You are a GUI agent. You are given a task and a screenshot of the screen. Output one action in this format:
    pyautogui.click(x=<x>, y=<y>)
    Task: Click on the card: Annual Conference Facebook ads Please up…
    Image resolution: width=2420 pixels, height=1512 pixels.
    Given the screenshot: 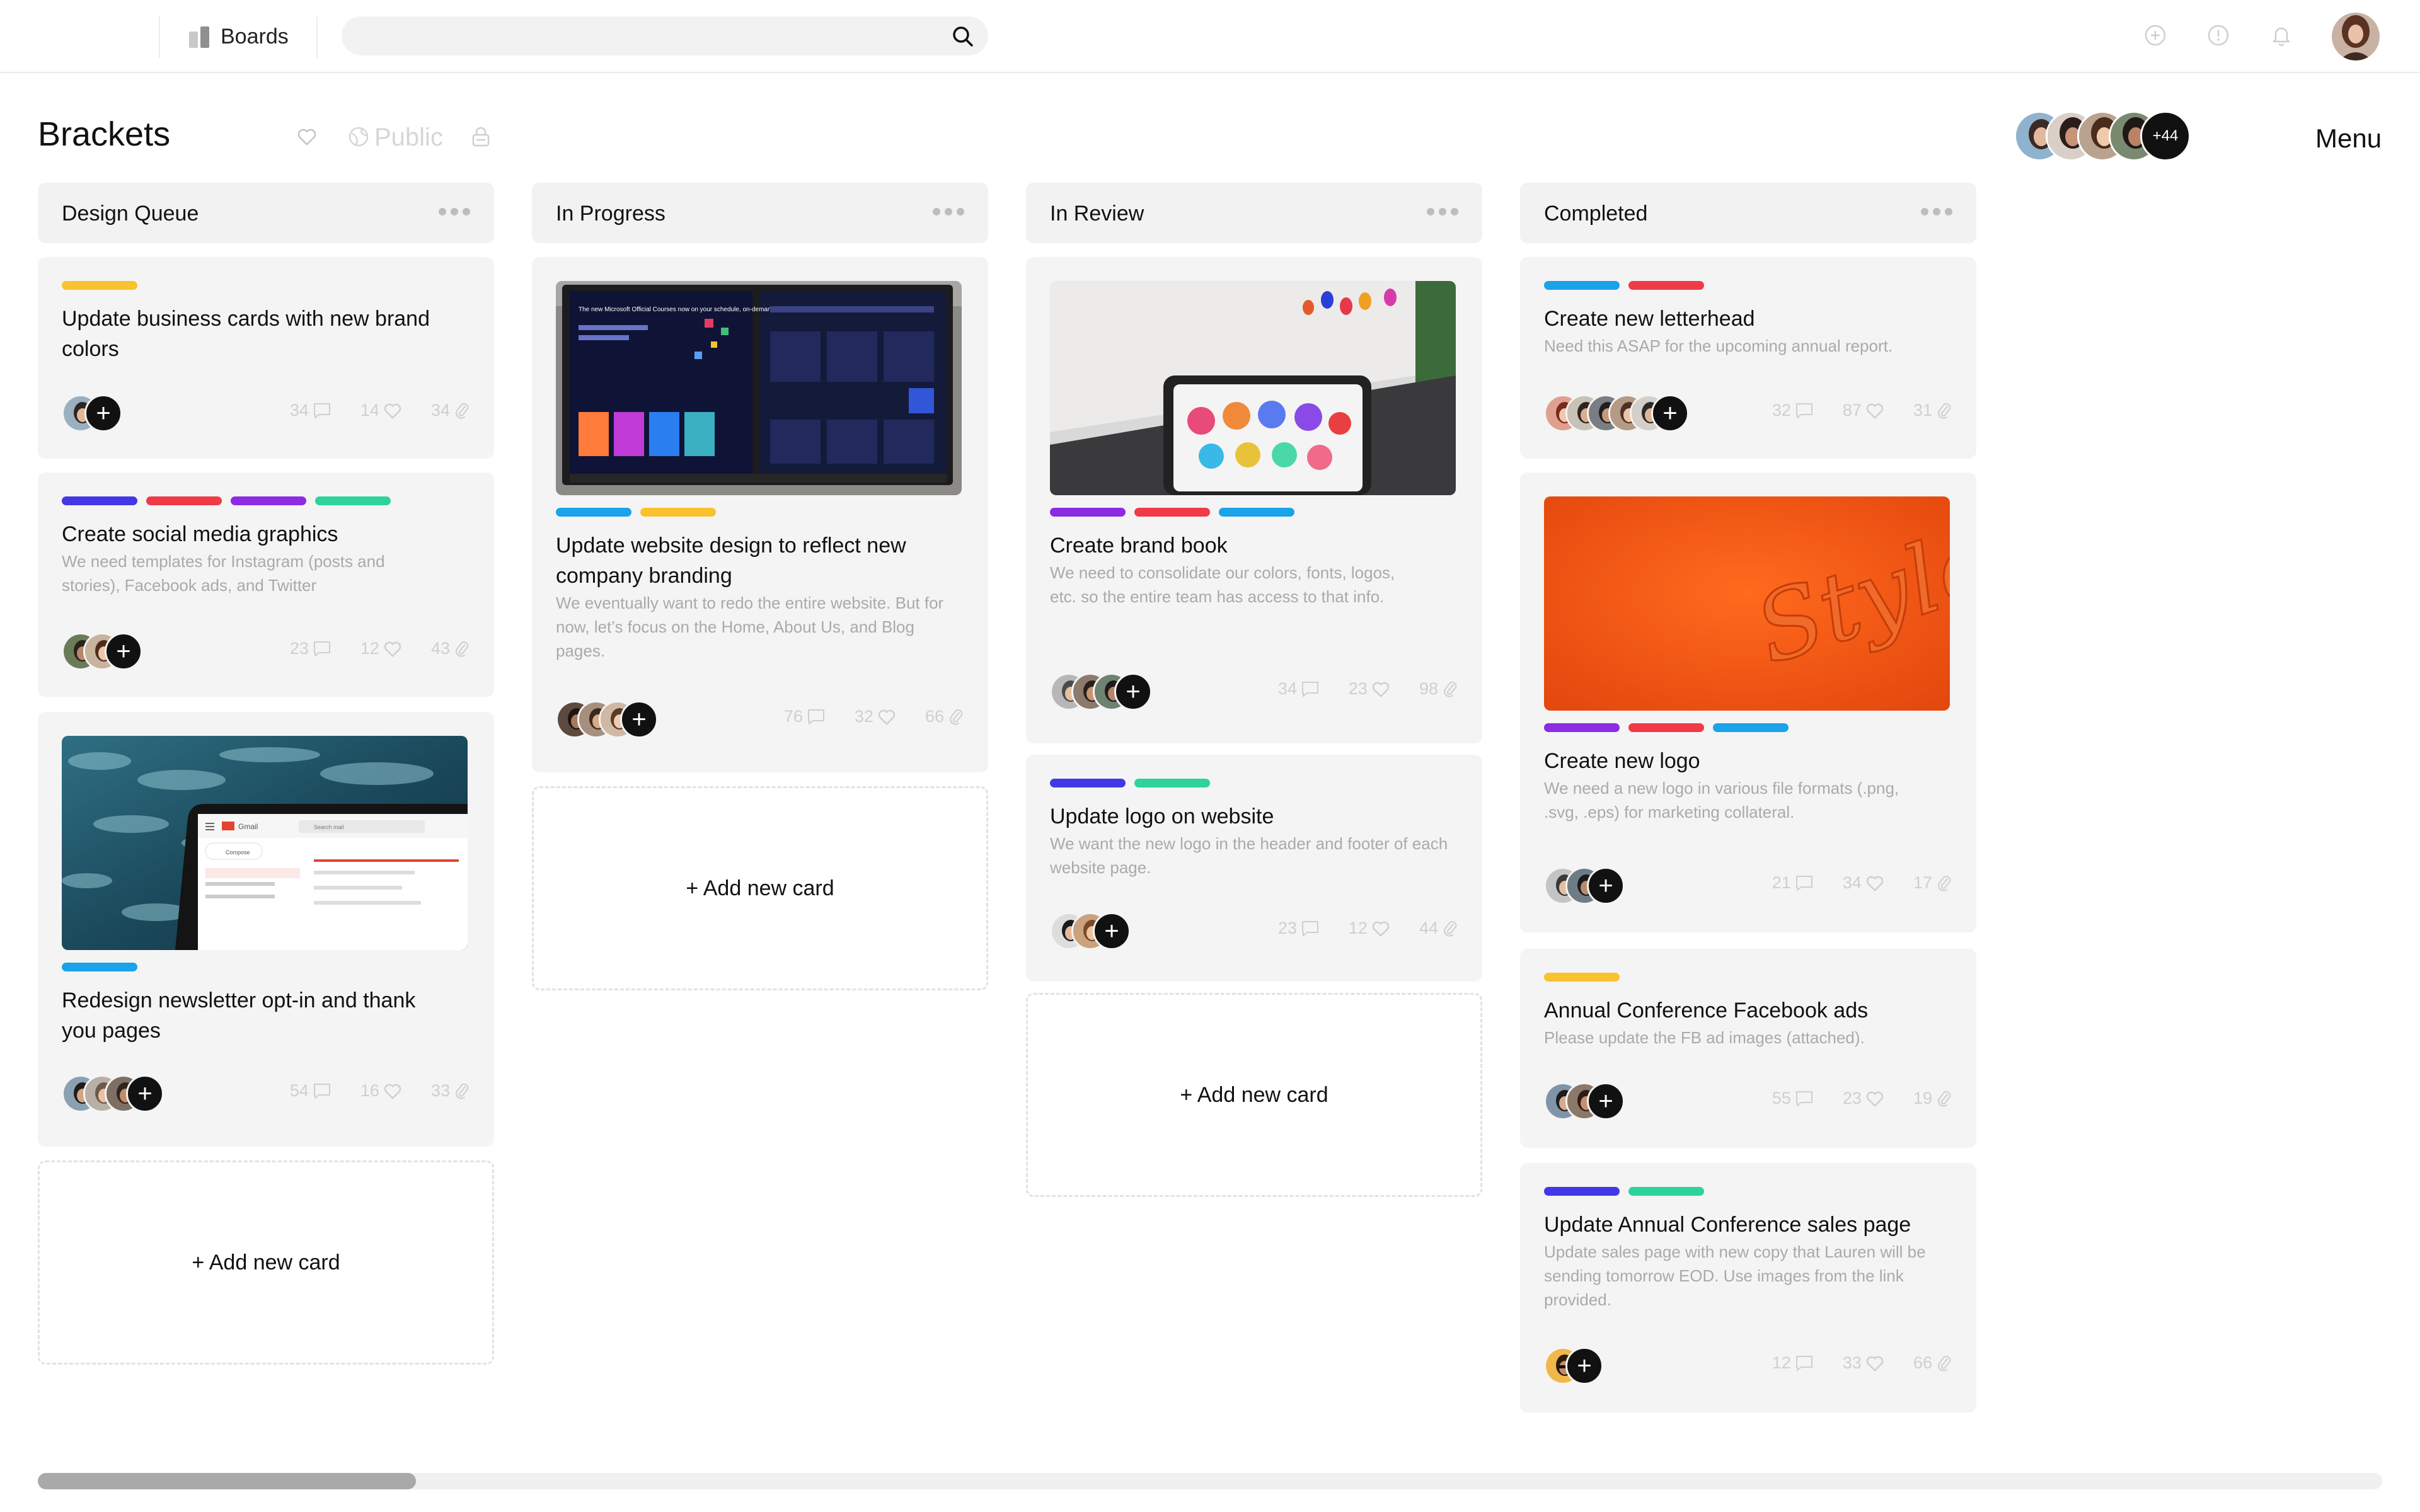 What is the action you would take?
    pyautogui.click(x=1748, y=1048)
    